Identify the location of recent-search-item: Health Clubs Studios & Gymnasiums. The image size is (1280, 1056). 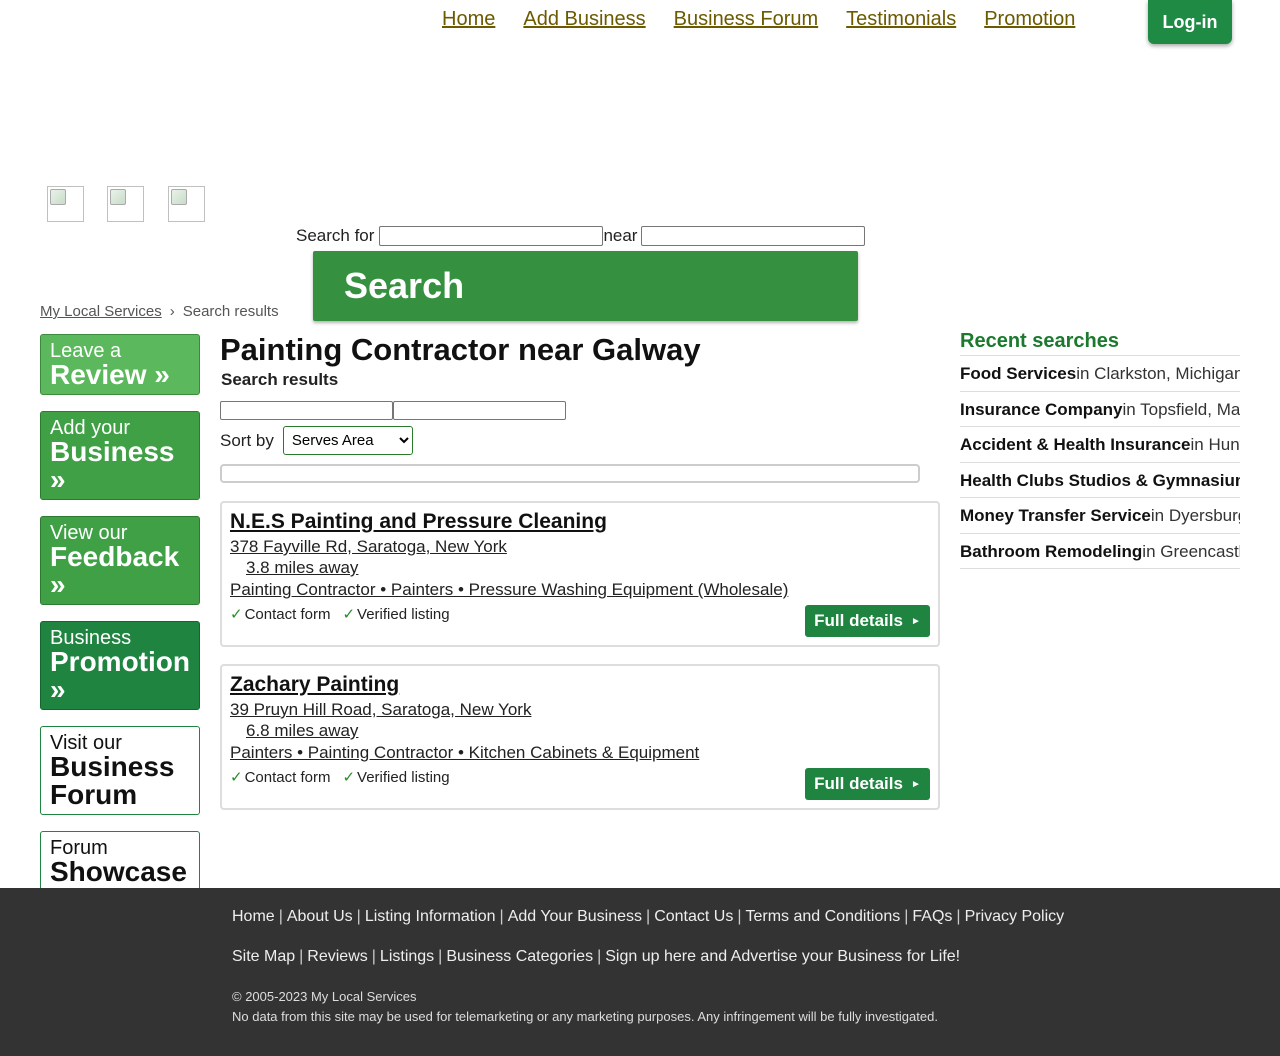
(1100, 480).